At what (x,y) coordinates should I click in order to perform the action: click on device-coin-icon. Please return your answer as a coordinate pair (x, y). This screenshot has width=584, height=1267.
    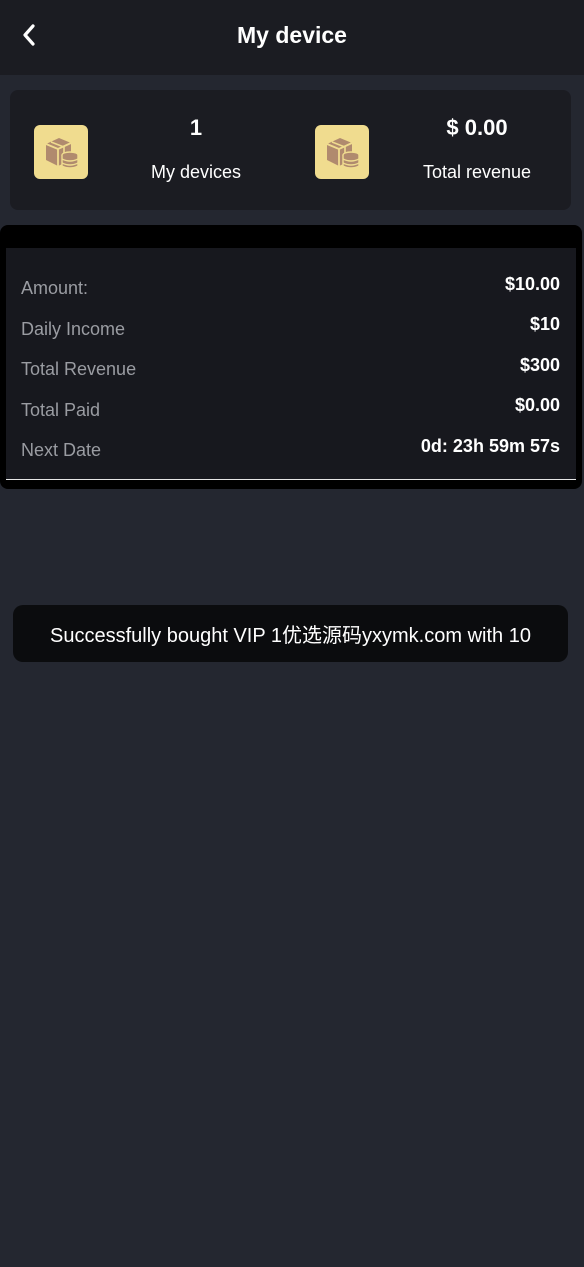
    Looking at the image, I should click on (61, 152).